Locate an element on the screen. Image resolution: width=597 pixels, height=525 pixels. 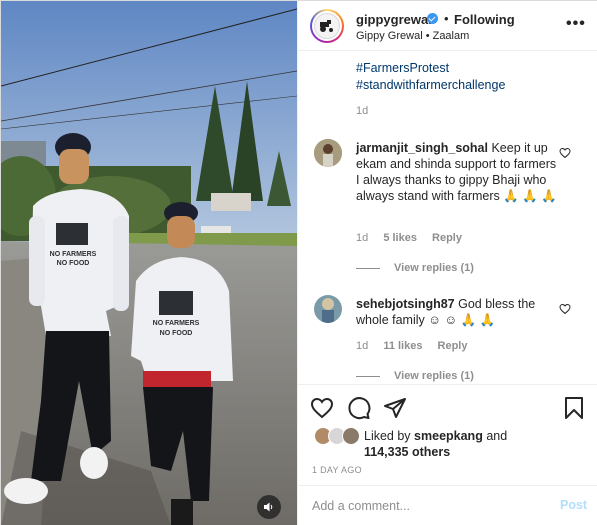
hashtag-link: #standwithfarmerchallenge is located at coordinates (430, 85).